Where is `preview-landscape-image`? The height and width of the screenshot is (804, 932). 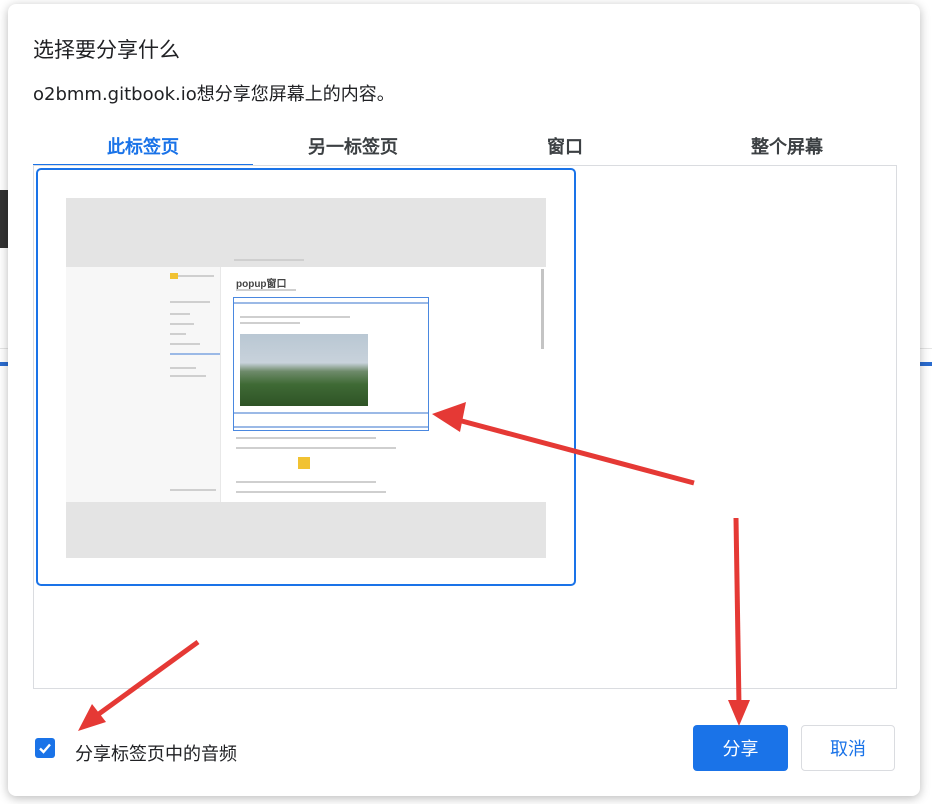 preview-landscape-image is located at coordinates (304, 370).